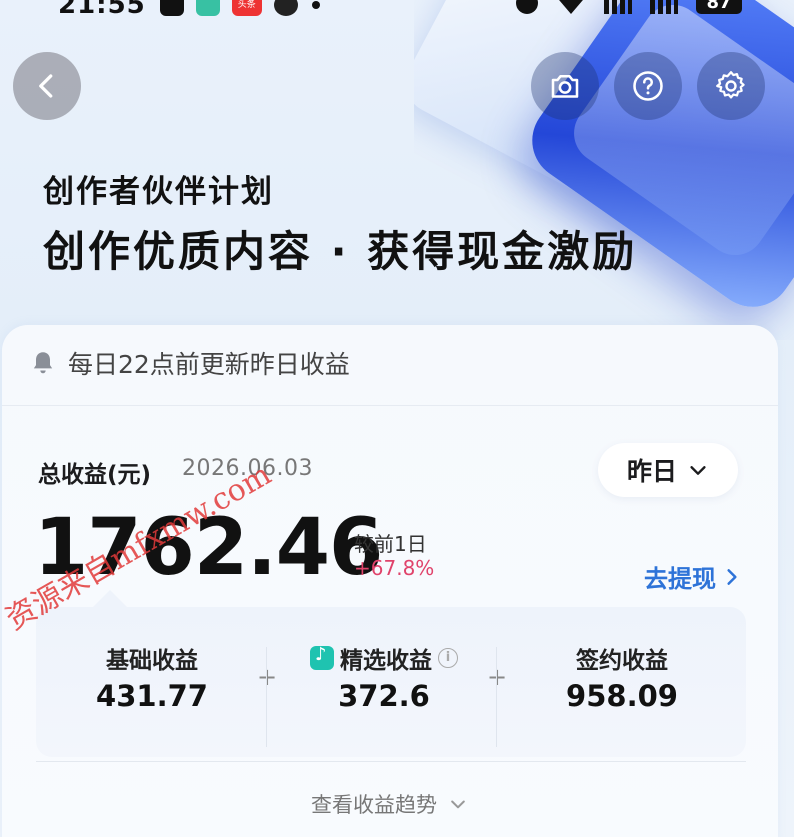 Image resolution: width=794 pixels, height=837 pixels. Describe the element at coordinates (390, 544) in the screenshot. I see `compare-label: 较前1日` at that location.